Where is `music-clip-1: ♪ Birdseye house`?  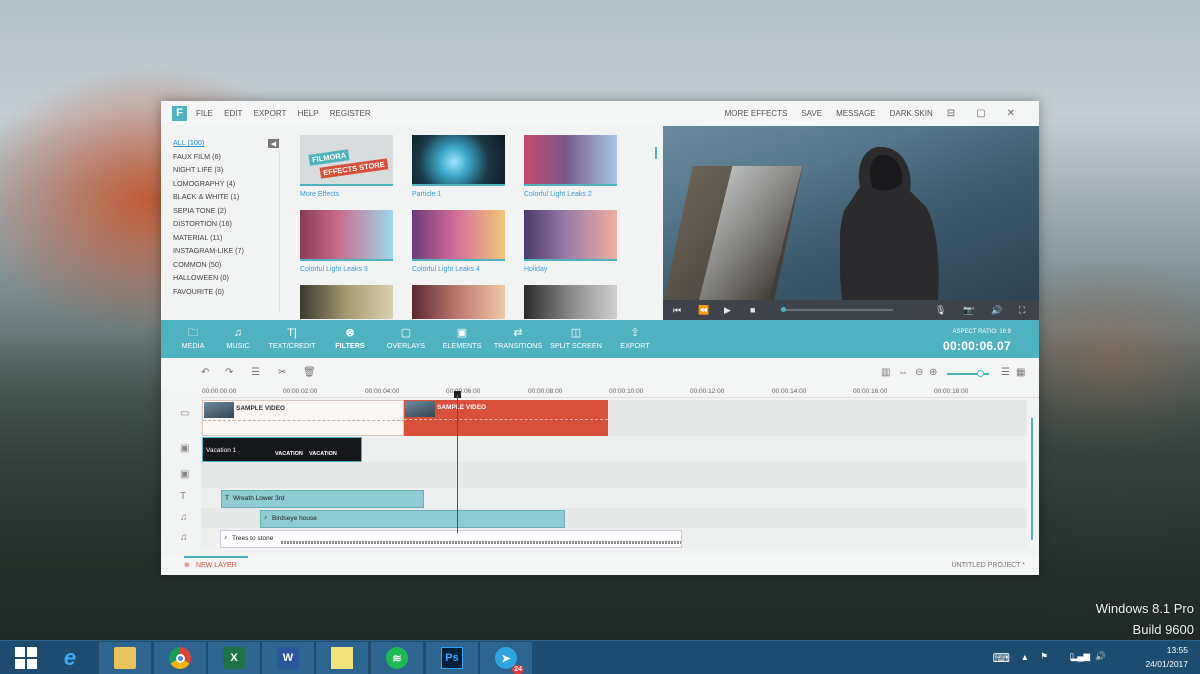 music-clip-1: ♪ Birdseye house is located at coordinates (412, 519).